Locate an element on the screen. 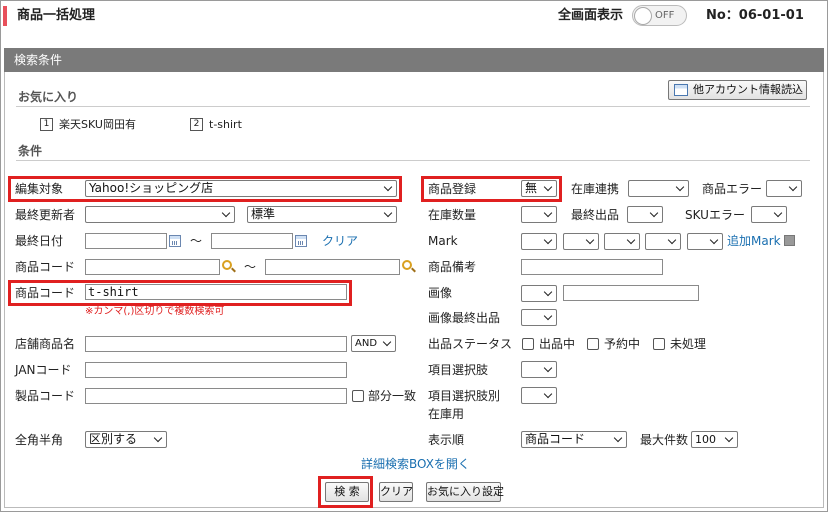 The height and width of the screenshot is (512, 828). jan-code-input is located at coordinates (216, 370).